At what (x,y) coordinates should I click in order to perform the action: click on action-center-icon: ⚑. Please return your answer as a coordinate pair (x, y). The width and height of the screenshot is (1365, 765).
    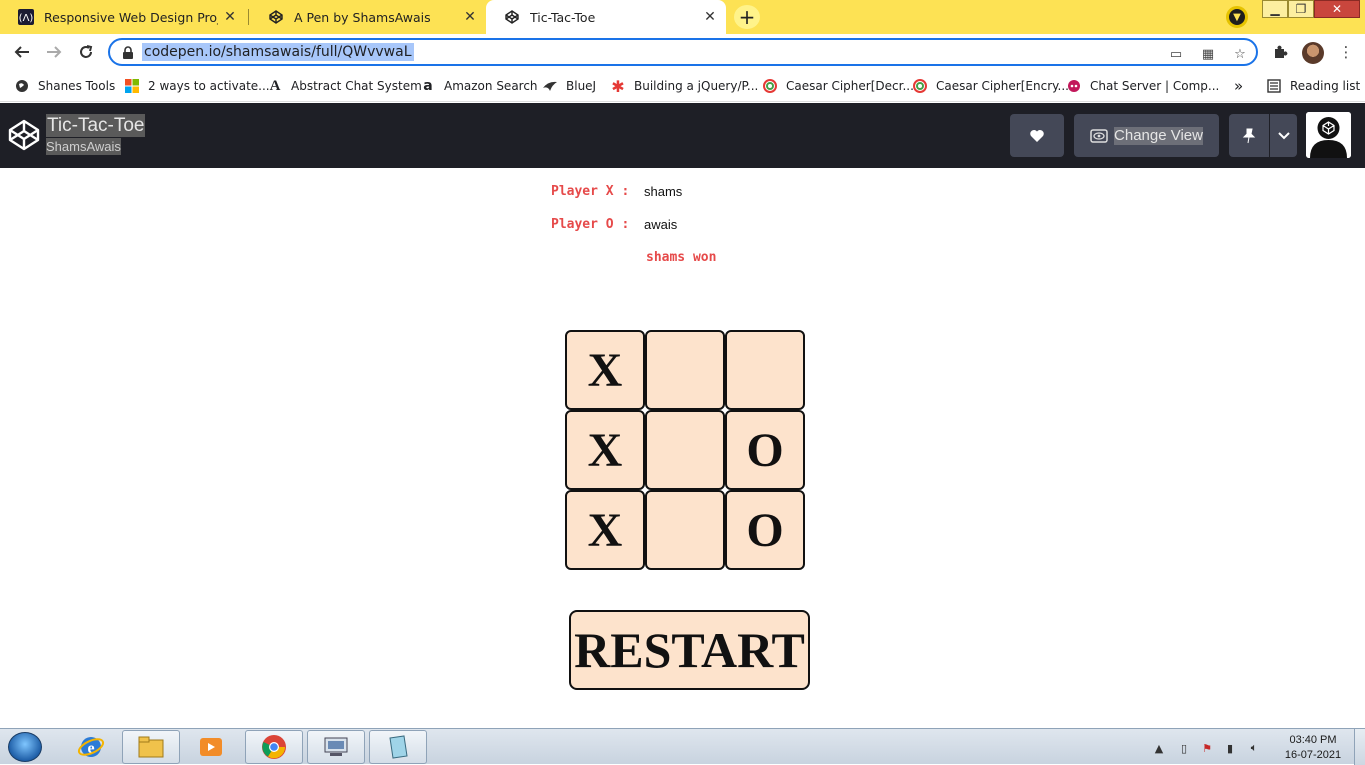
    Looking at the image, I should click on (1207, 748).